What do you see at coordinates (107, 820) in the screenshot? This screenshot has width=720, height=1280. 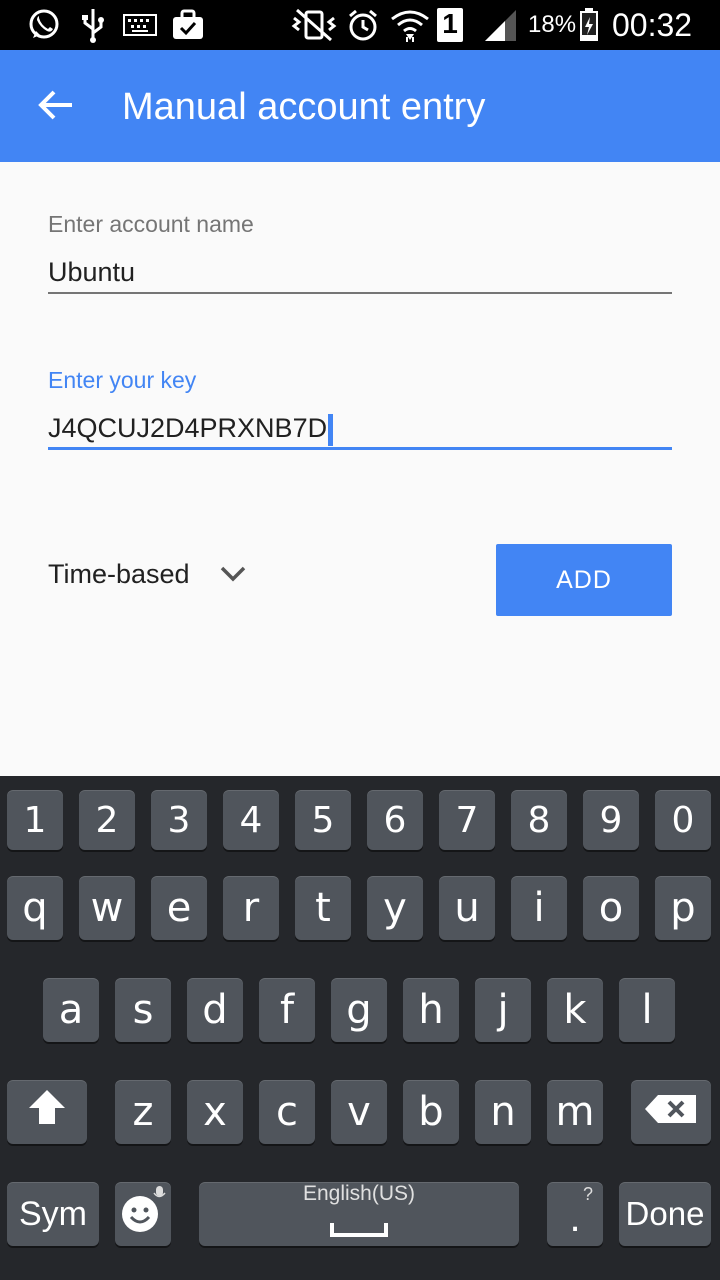 I see `key-2: 2` at bounding box center [107, 820].